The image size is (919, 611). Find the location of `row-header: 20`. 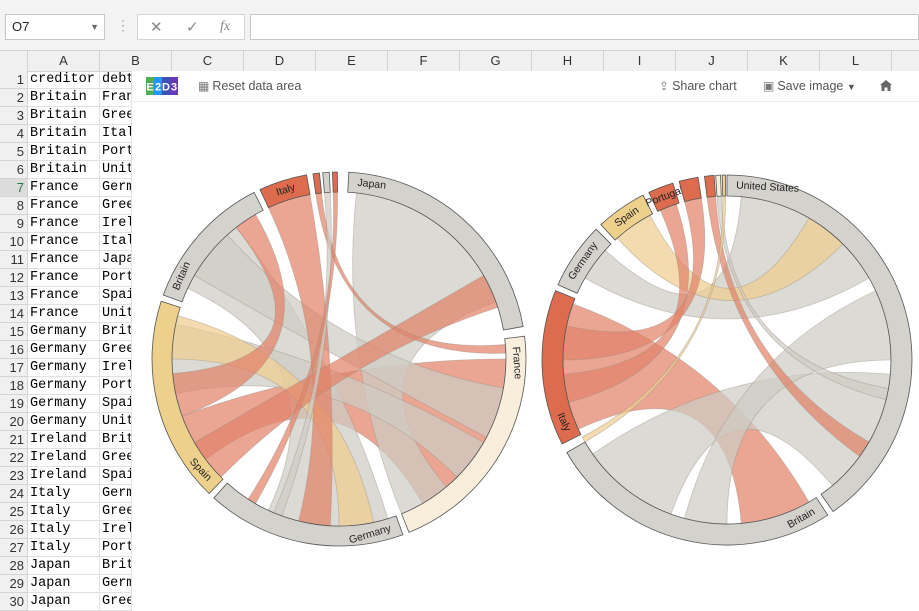

row-header: 20 is located at coordinates (14, 422).